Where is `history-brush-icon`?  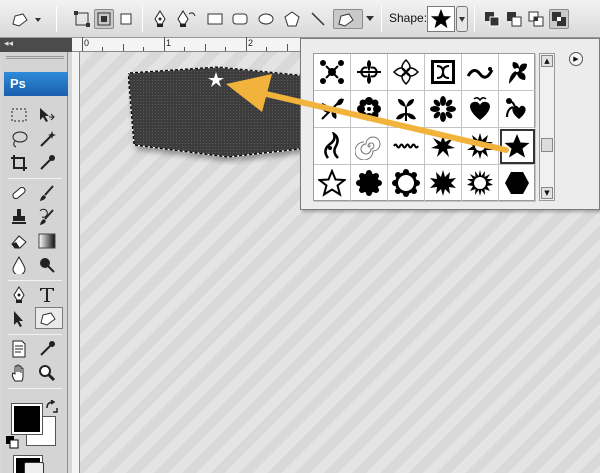
history-brush-icon is located at coordinates (47, 217).